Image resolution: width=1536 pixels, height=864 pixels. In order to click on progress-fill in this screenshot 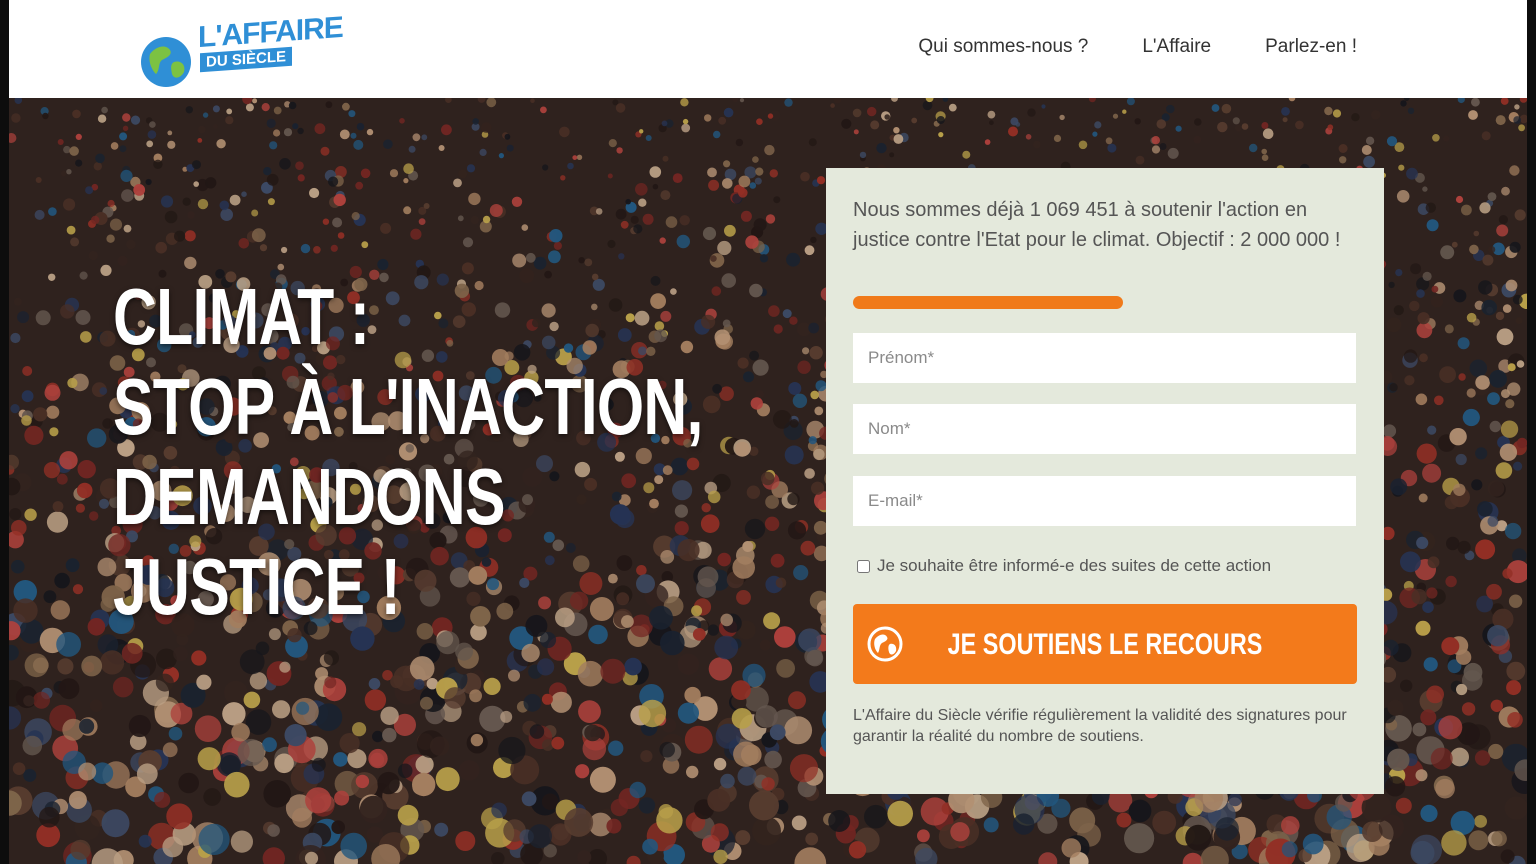, I will do `click(988, 302)`.